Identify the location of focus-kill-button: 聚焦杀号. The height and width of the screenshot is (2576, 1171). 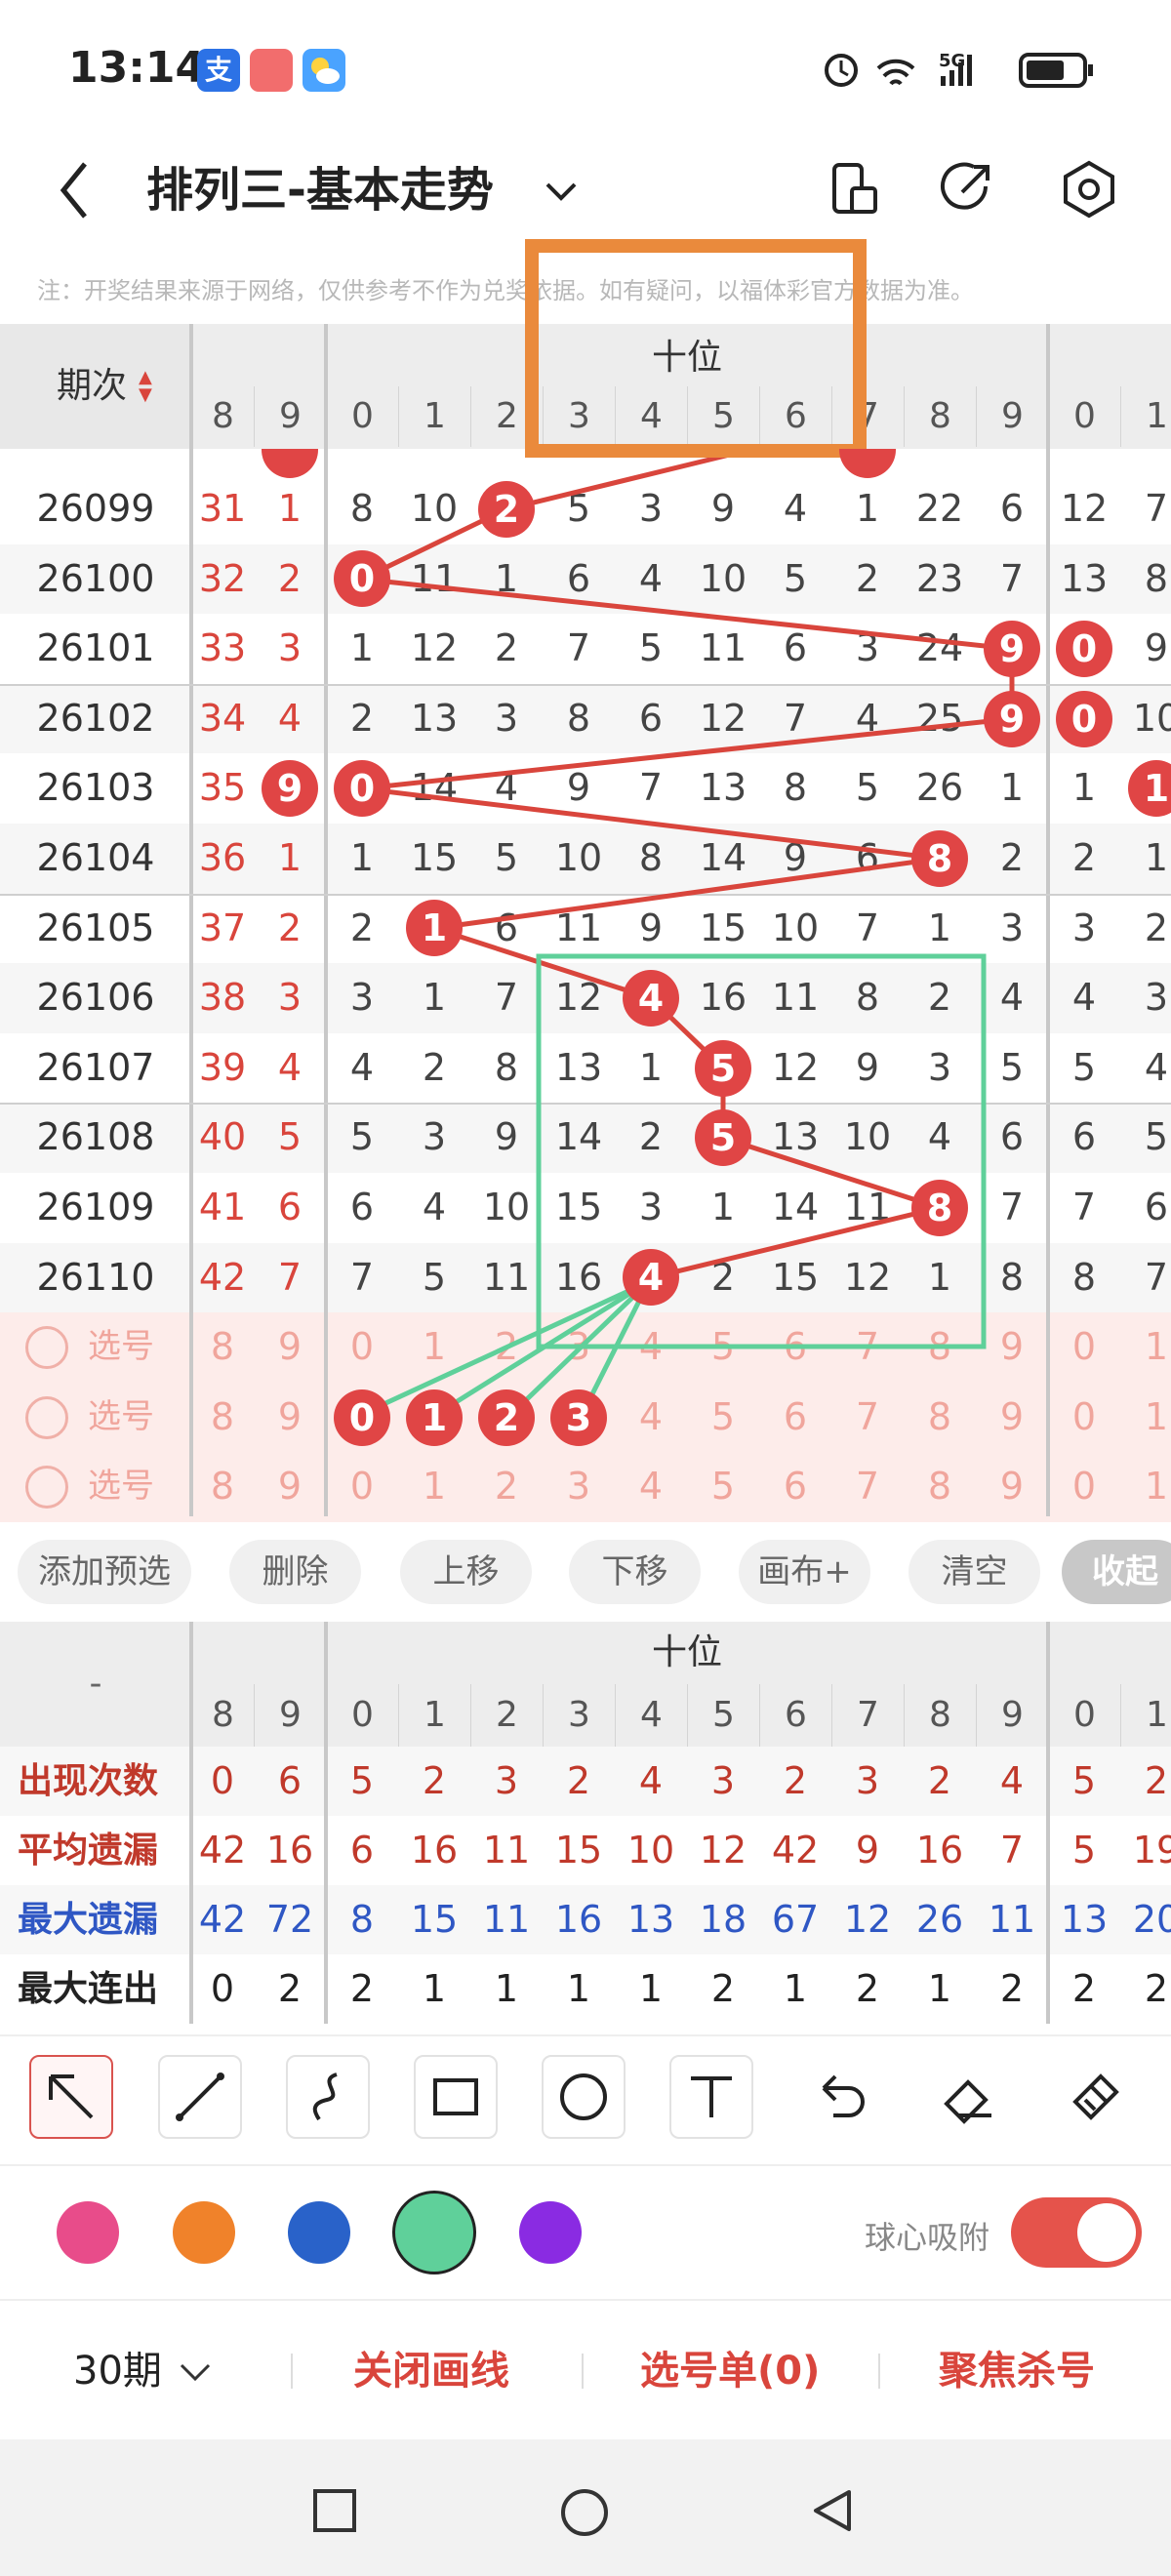
(1017, 2371).